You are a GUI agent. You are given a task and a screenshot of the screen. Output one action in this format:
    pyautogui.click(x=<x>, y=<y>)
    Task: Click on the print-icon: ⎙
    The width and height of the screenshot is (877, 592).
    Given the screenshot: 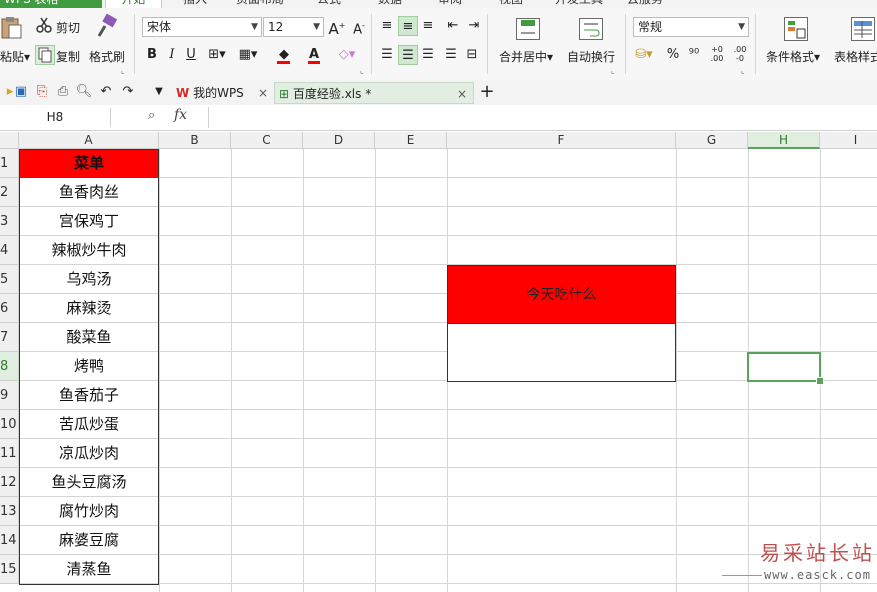 What is the action you would take?
    pyautogui.click(x=63, y=92)
    